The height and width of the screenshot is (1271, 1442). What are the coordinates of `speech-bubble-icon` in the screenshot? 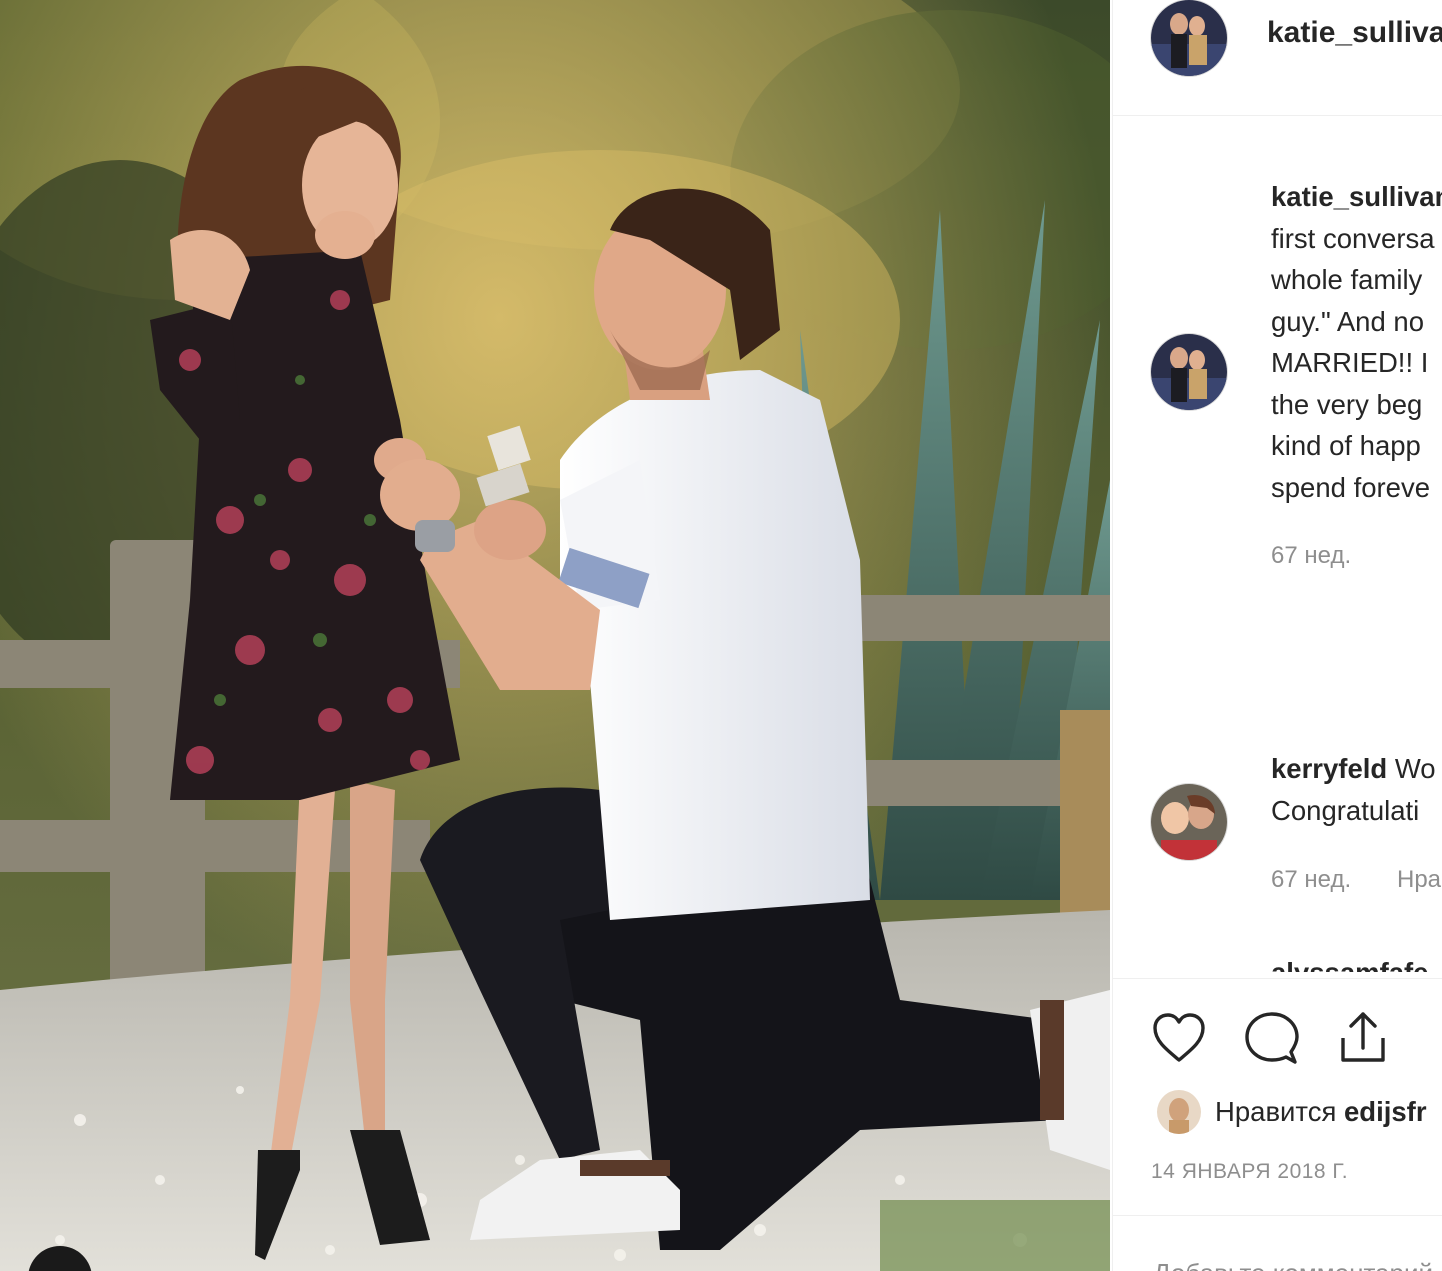 It's located at (1272, 1038).